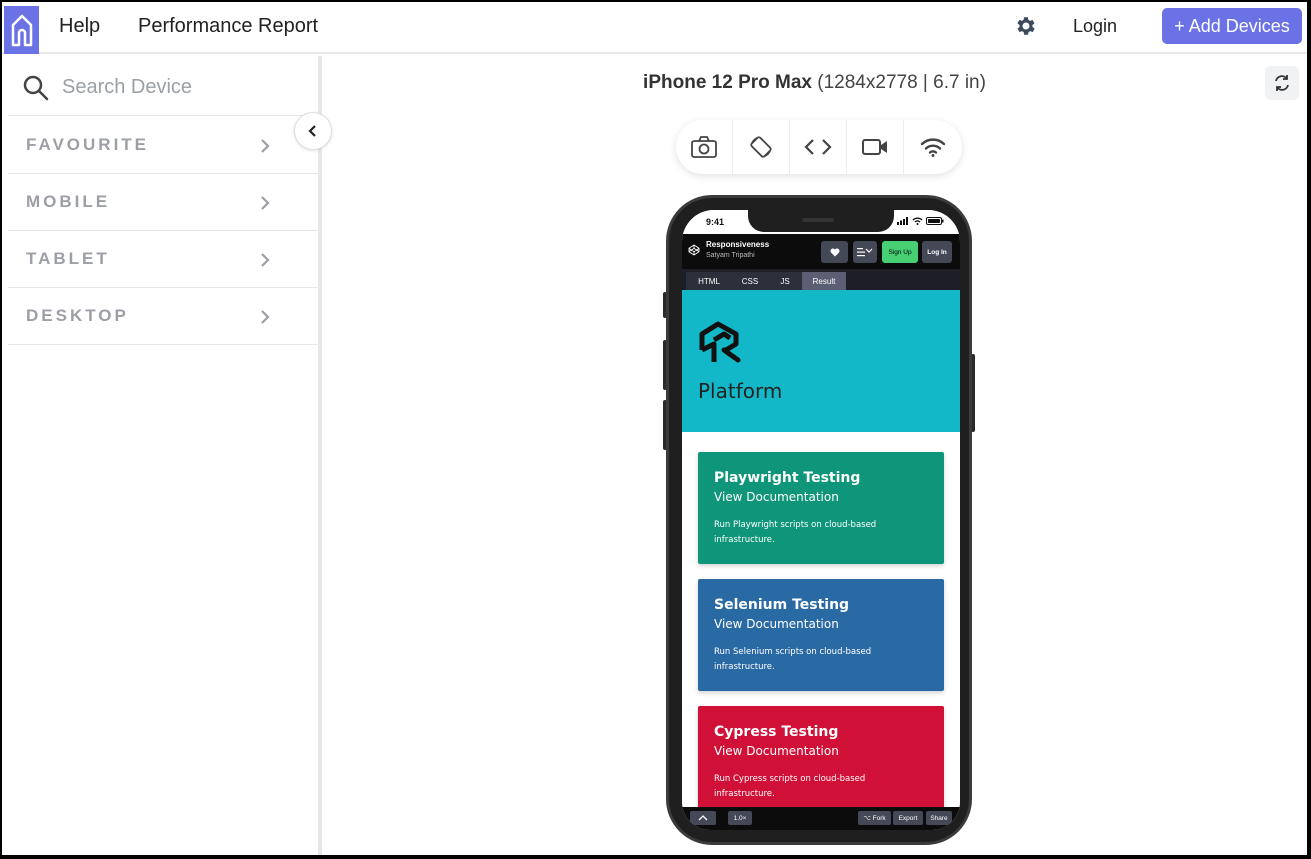 This screenshot has height=859, width=1311. I want to click on card-title: Playwright Testing, so click(787, 478).